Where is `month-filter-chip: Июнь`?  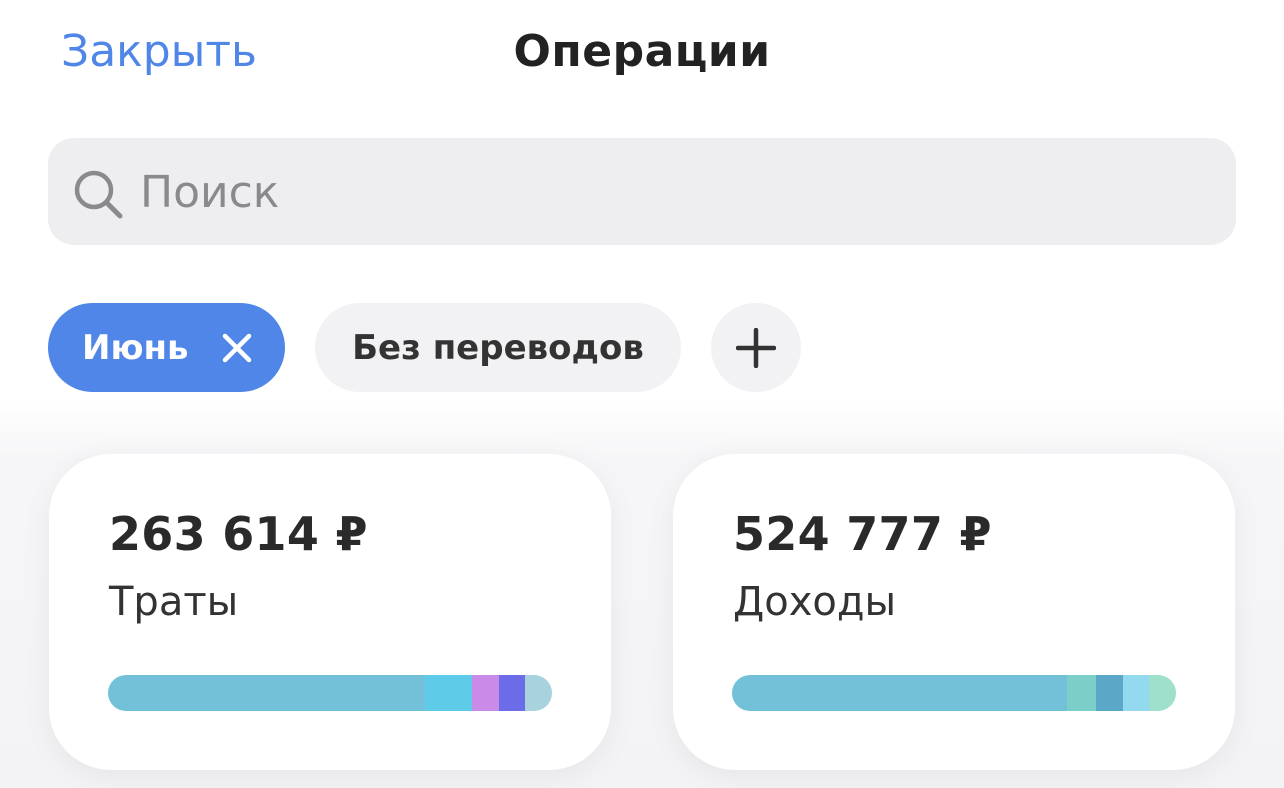
month-filter-chip: Июнь is located at coordinates (166, 347).